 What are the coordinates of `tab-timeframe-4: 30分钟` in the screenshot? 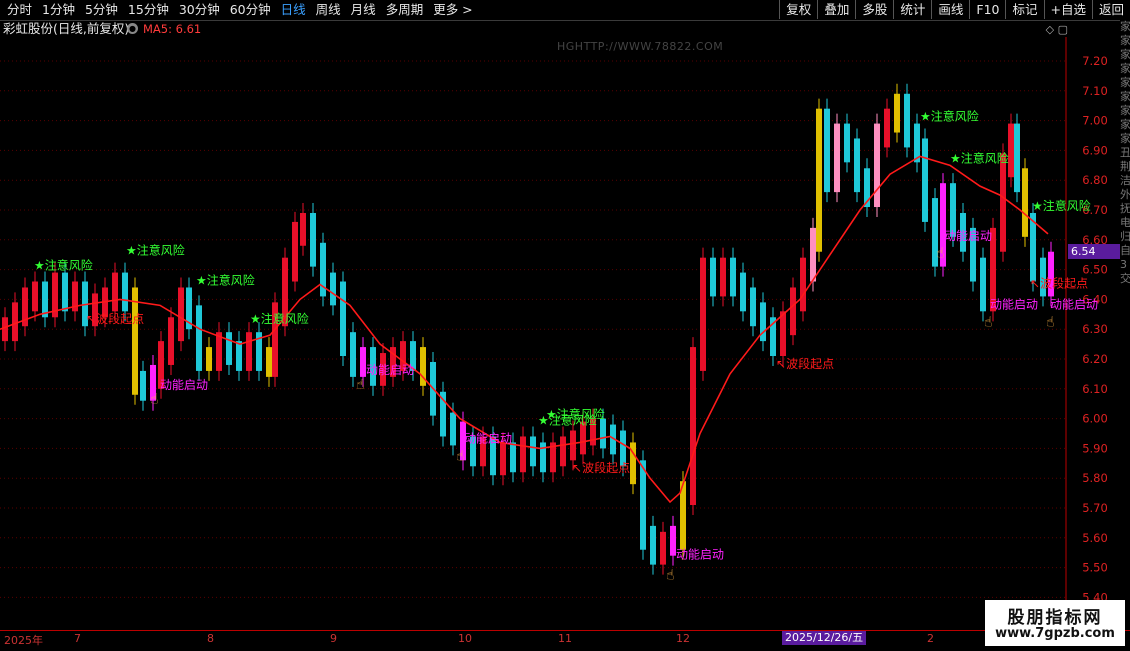 It's located at (199, 10).